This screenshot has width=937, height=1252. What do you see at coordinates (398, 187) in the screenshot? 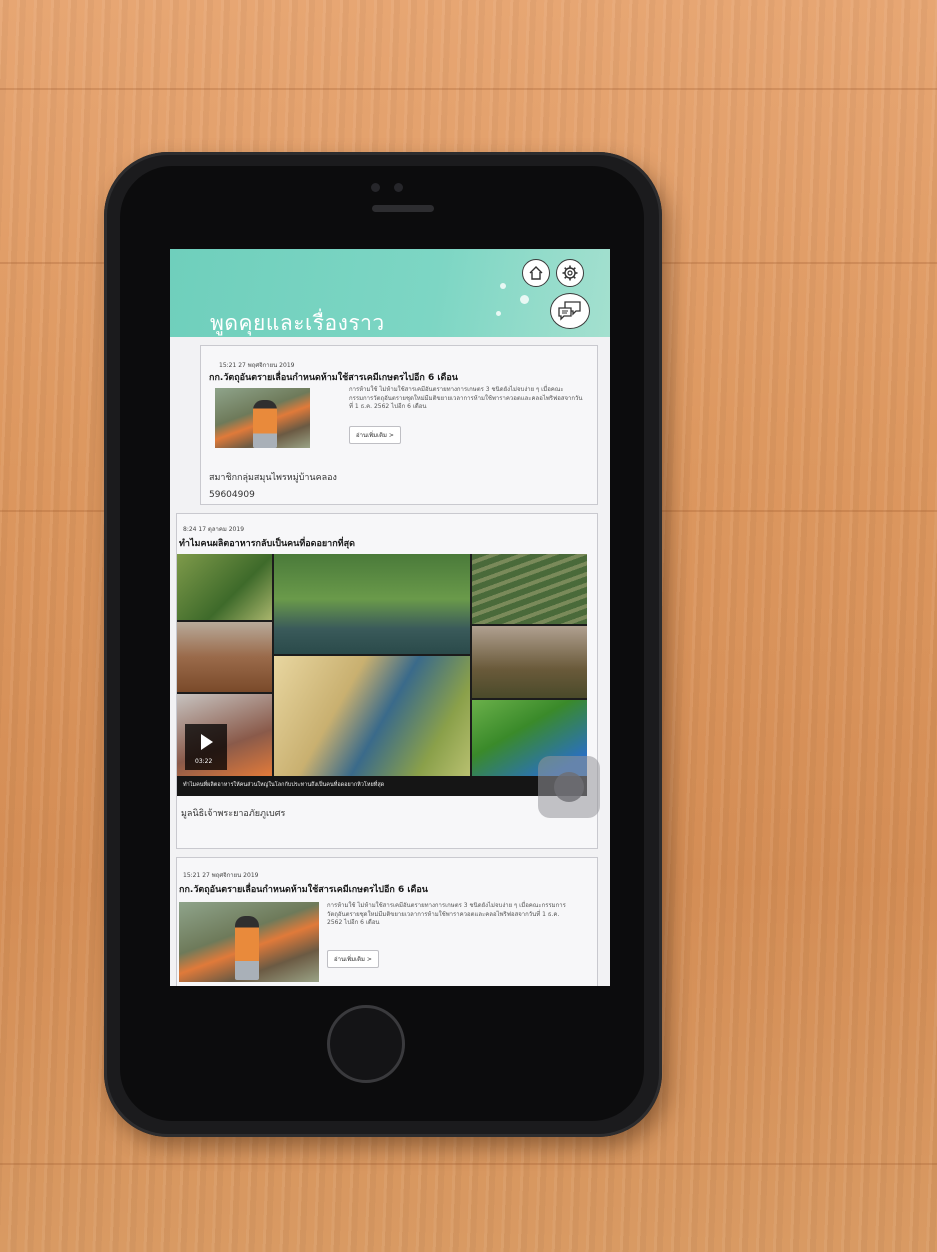
I see `front-sensor-dot` at bounding box center [398, 187].